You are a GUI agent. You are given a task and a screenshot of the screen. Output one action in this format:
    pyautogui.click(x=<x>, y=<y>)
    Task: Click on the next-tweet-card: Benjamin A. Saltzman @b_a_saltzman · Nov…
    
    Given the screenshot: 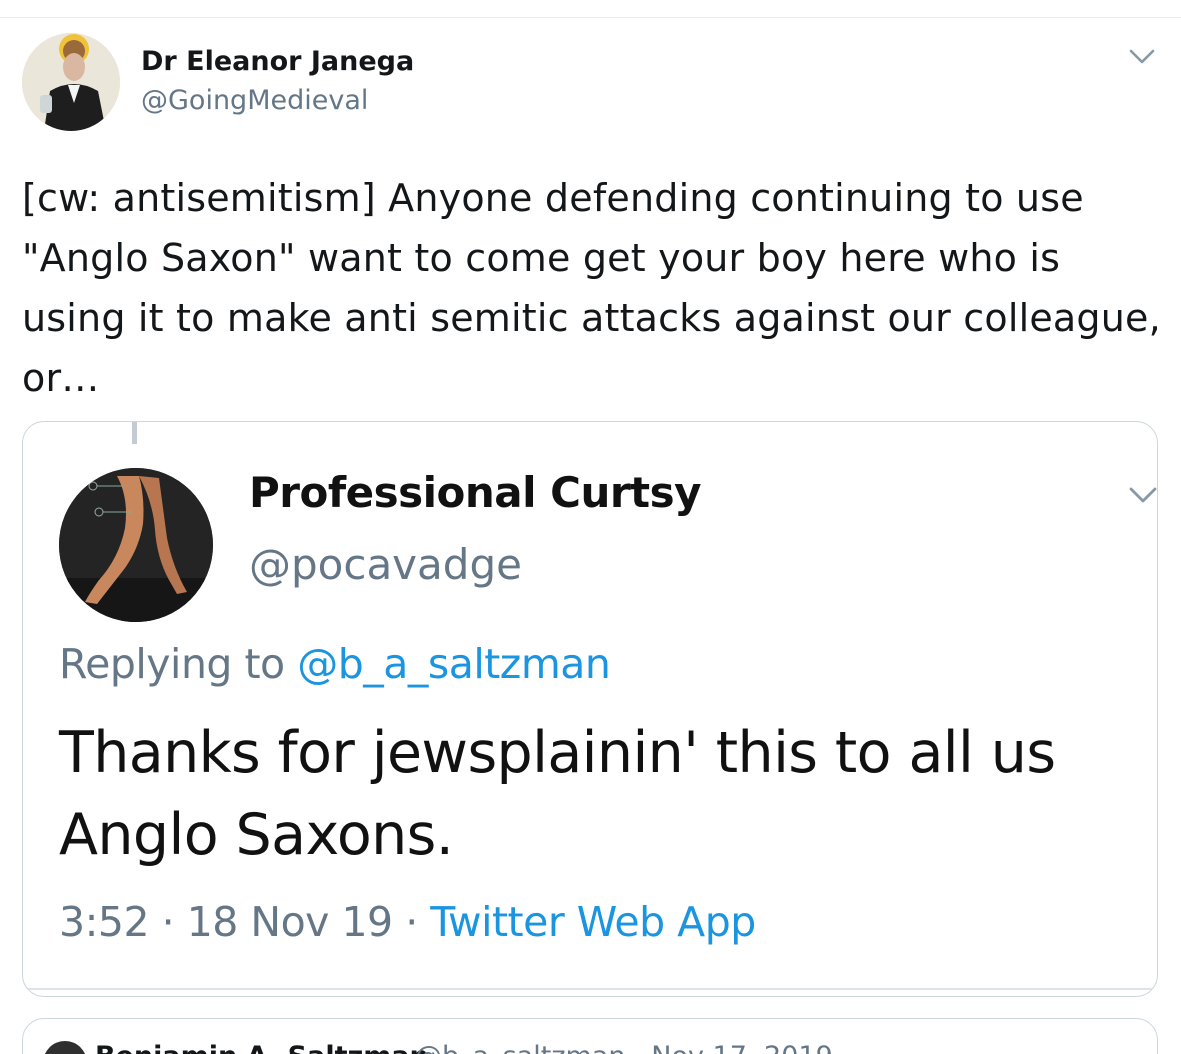 What is the action you would take?
    pyautogui.click(x=590, y=1036)
    